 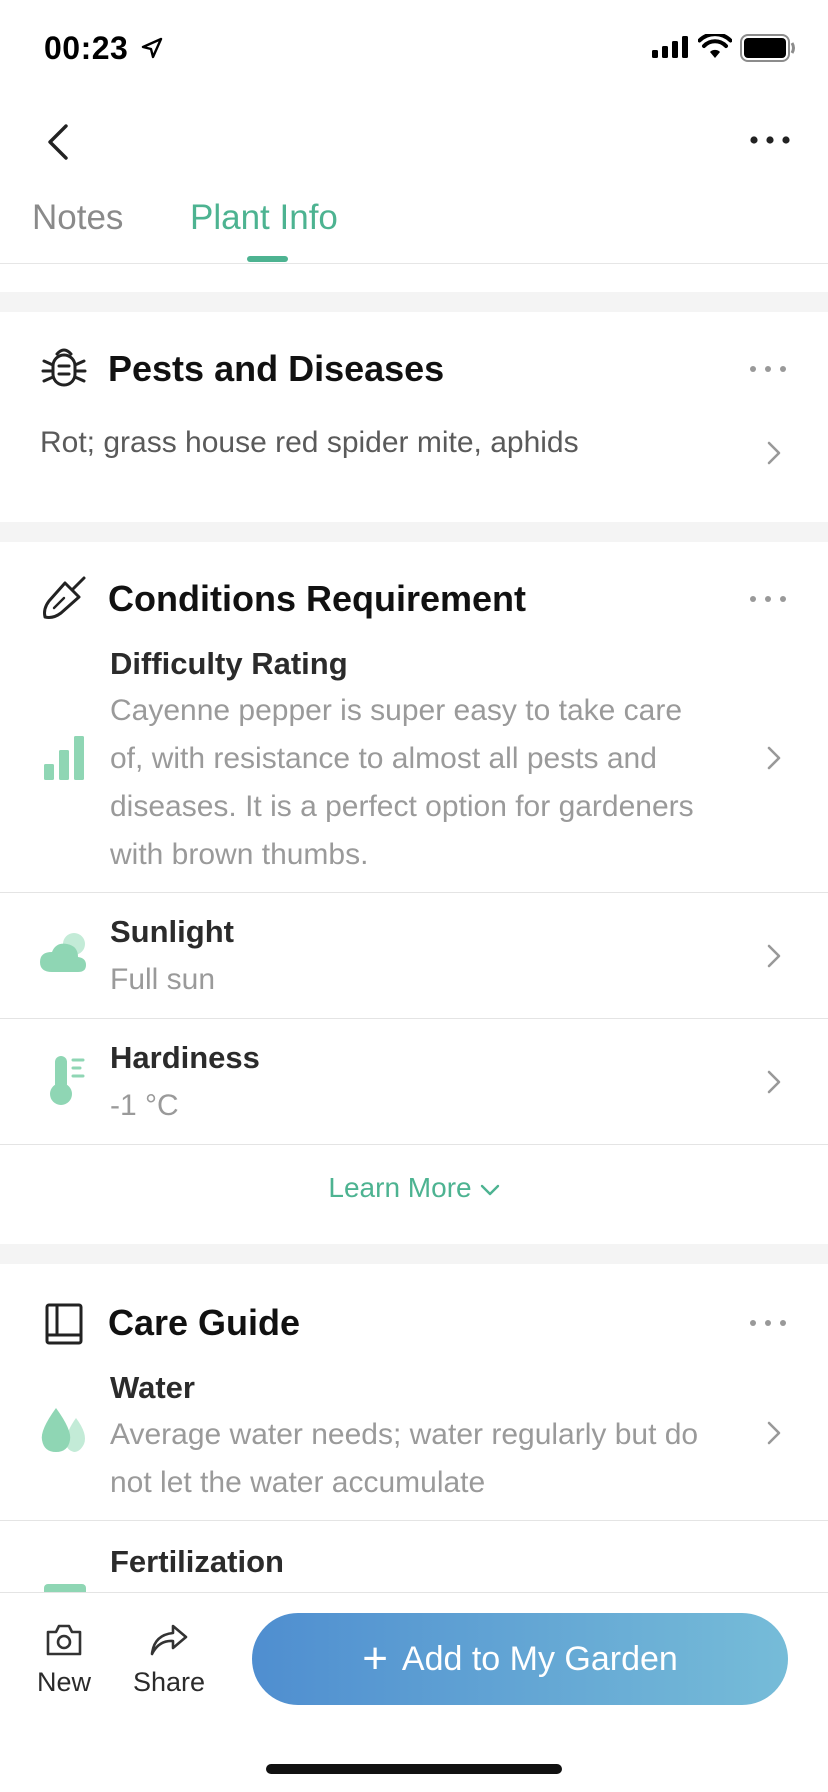 What do you see at coordinates (239, 854) in the screenshot?
I see `difficulty-line: with brown thumbs.` at bounding box center [239, 854].